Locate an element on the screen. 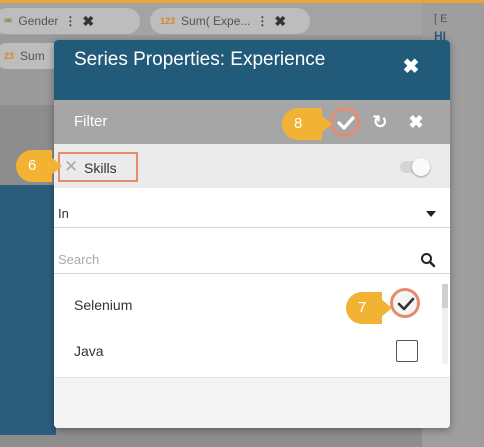  refresh-icon: ↻ is located at coordinates (380, 122).